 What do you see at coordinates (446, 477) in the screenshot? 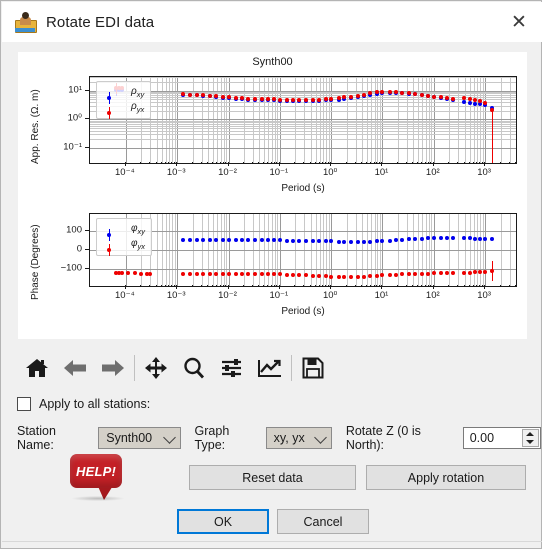
I see `apply-rotation-button: Apply rotation` at bounding box center [446, 477].